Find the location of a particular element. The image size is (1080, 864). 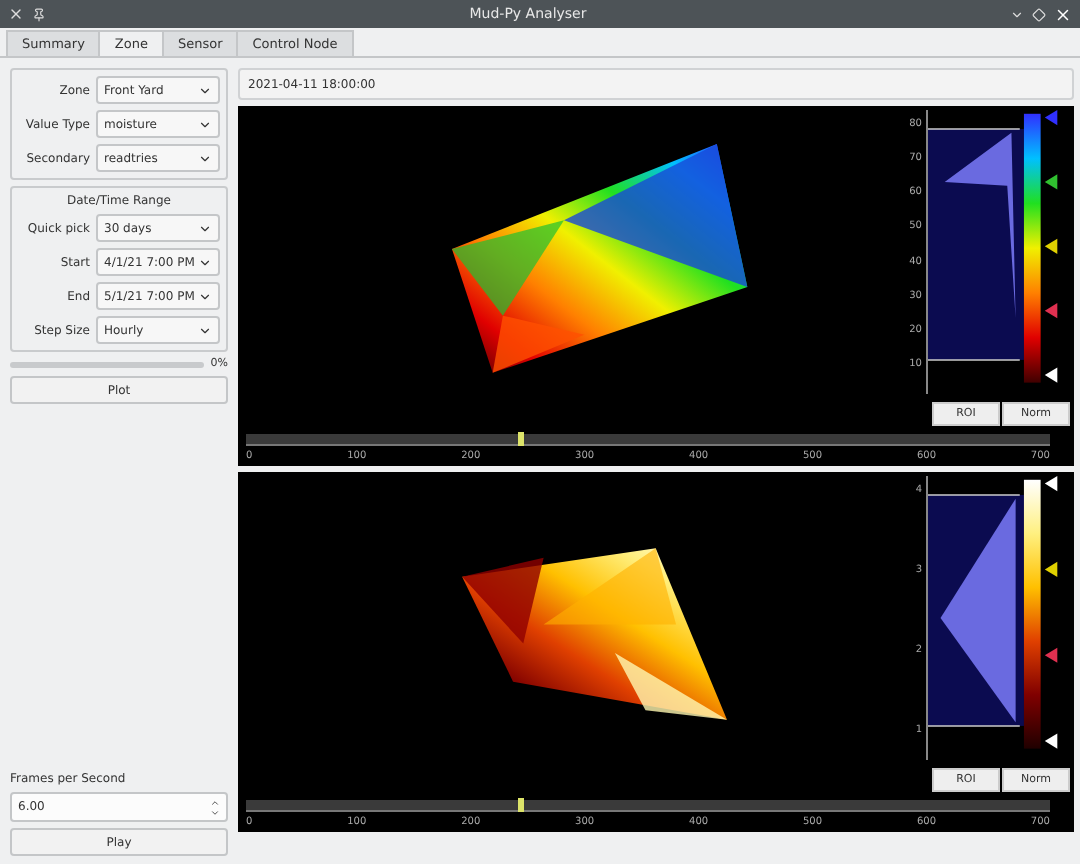

up-icon is located at coordinates (215, 802).